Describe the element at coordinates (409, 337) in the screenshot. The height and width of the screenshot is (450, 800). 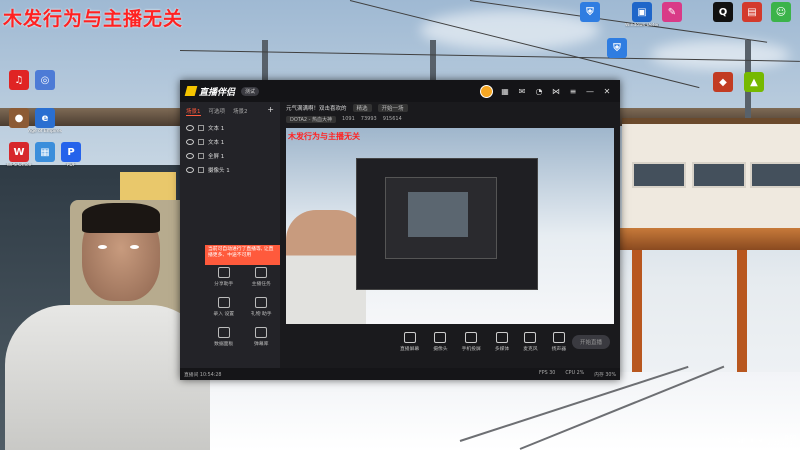
I see `monitor-icon` at that location.